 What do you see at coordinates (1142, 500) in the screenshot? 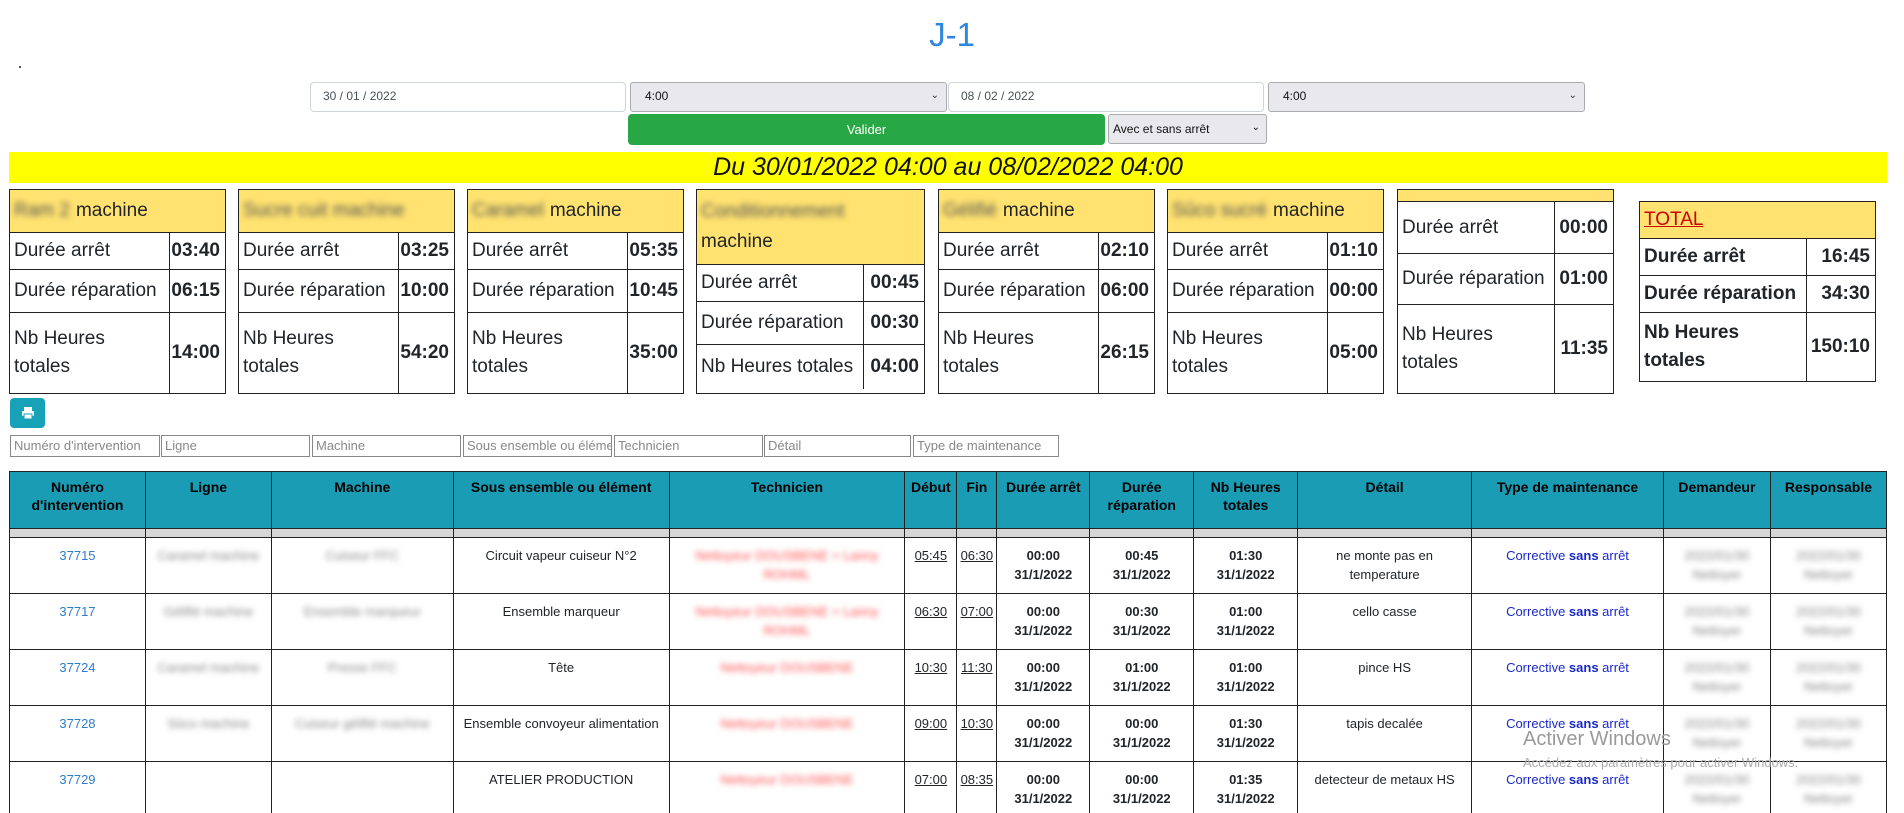
I see `column-header: Durée réparation` at bounding box center [1142, 500].